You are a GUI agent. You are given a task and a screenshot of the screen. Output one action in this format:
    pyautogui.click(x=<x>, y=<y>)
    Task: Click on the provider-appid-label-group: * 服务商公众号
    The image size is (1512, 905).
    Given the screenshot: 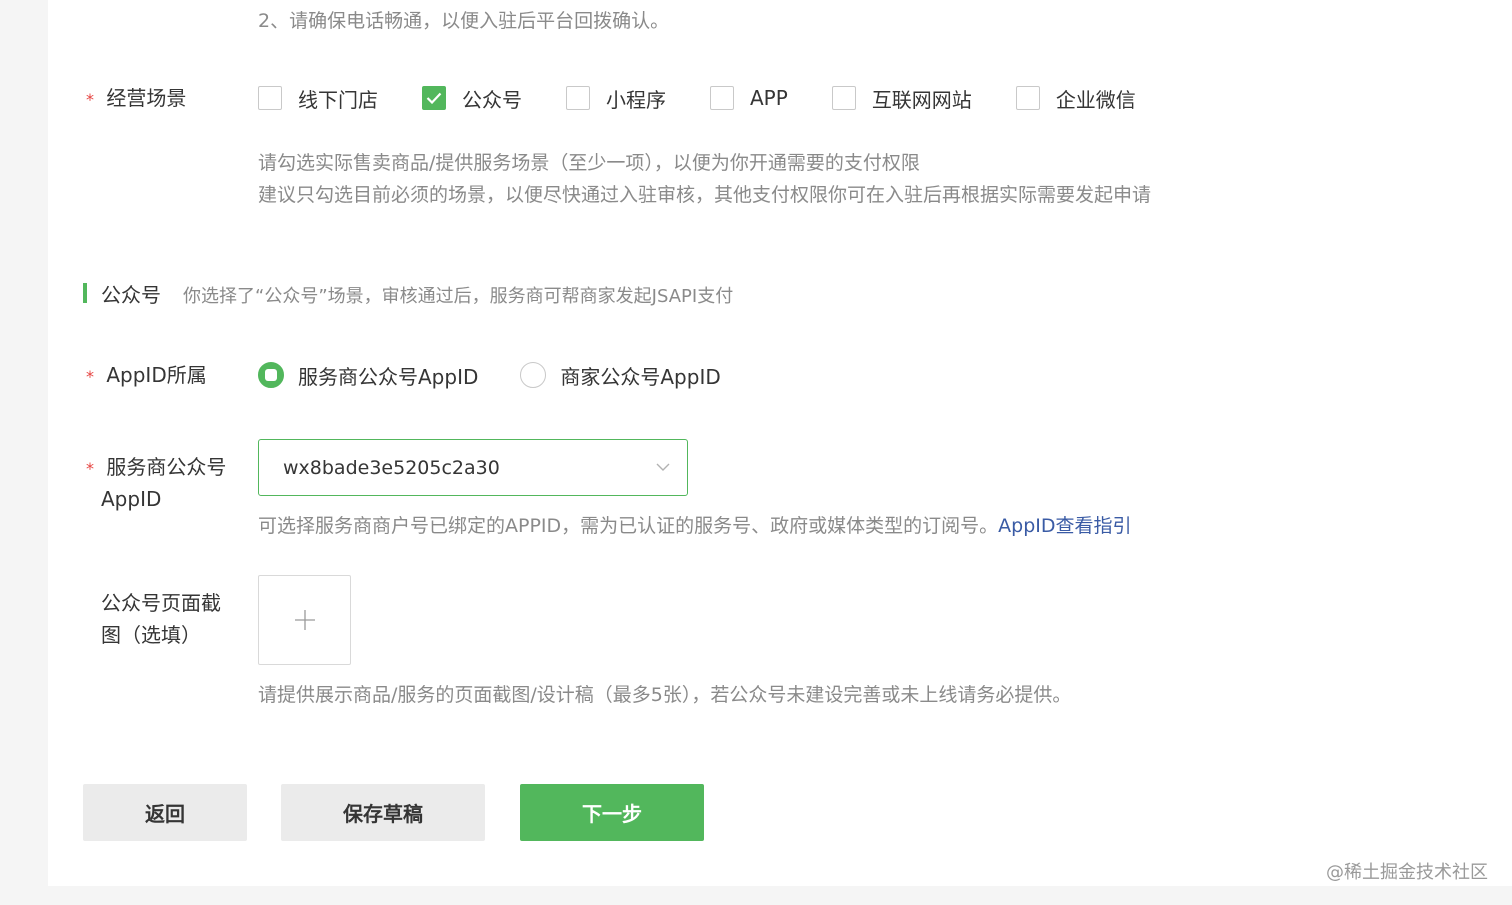 What is the action you would take?
    pyautogui.click(x=156, y=468)
    